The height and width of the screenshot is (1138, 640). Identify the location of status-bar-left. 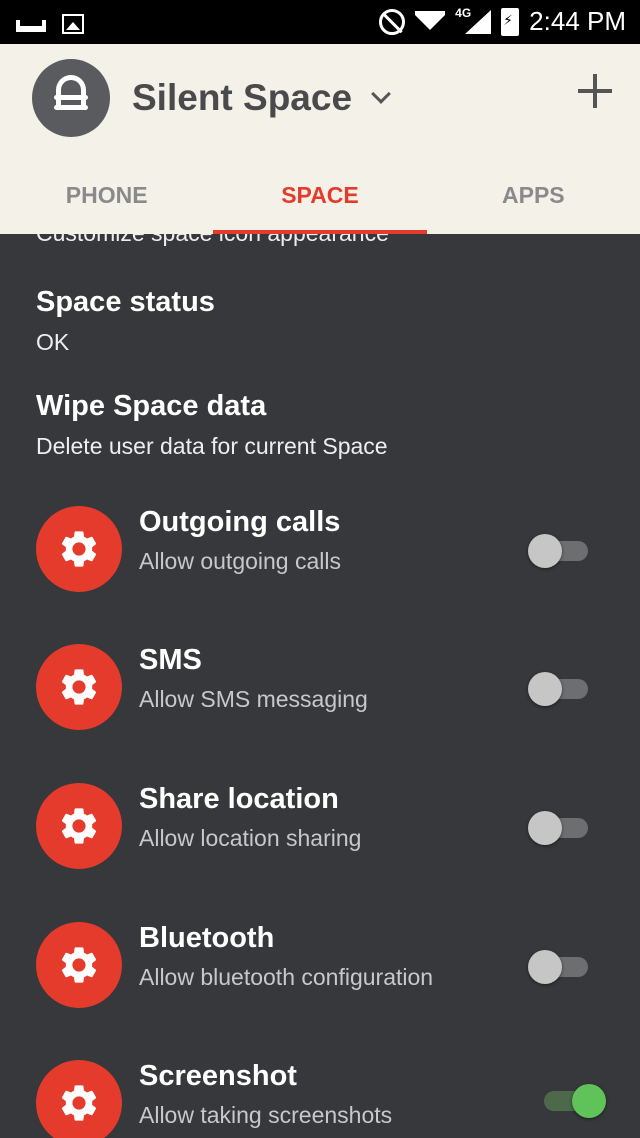
(50, 22).